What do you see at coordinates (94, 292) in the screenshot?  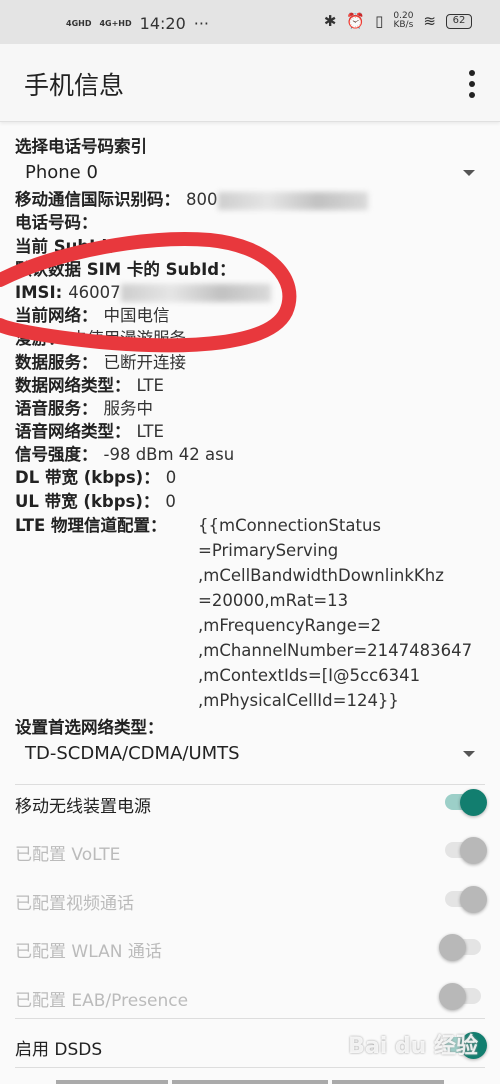 I see `info-value: 46007` at bounding box center [94, 292].